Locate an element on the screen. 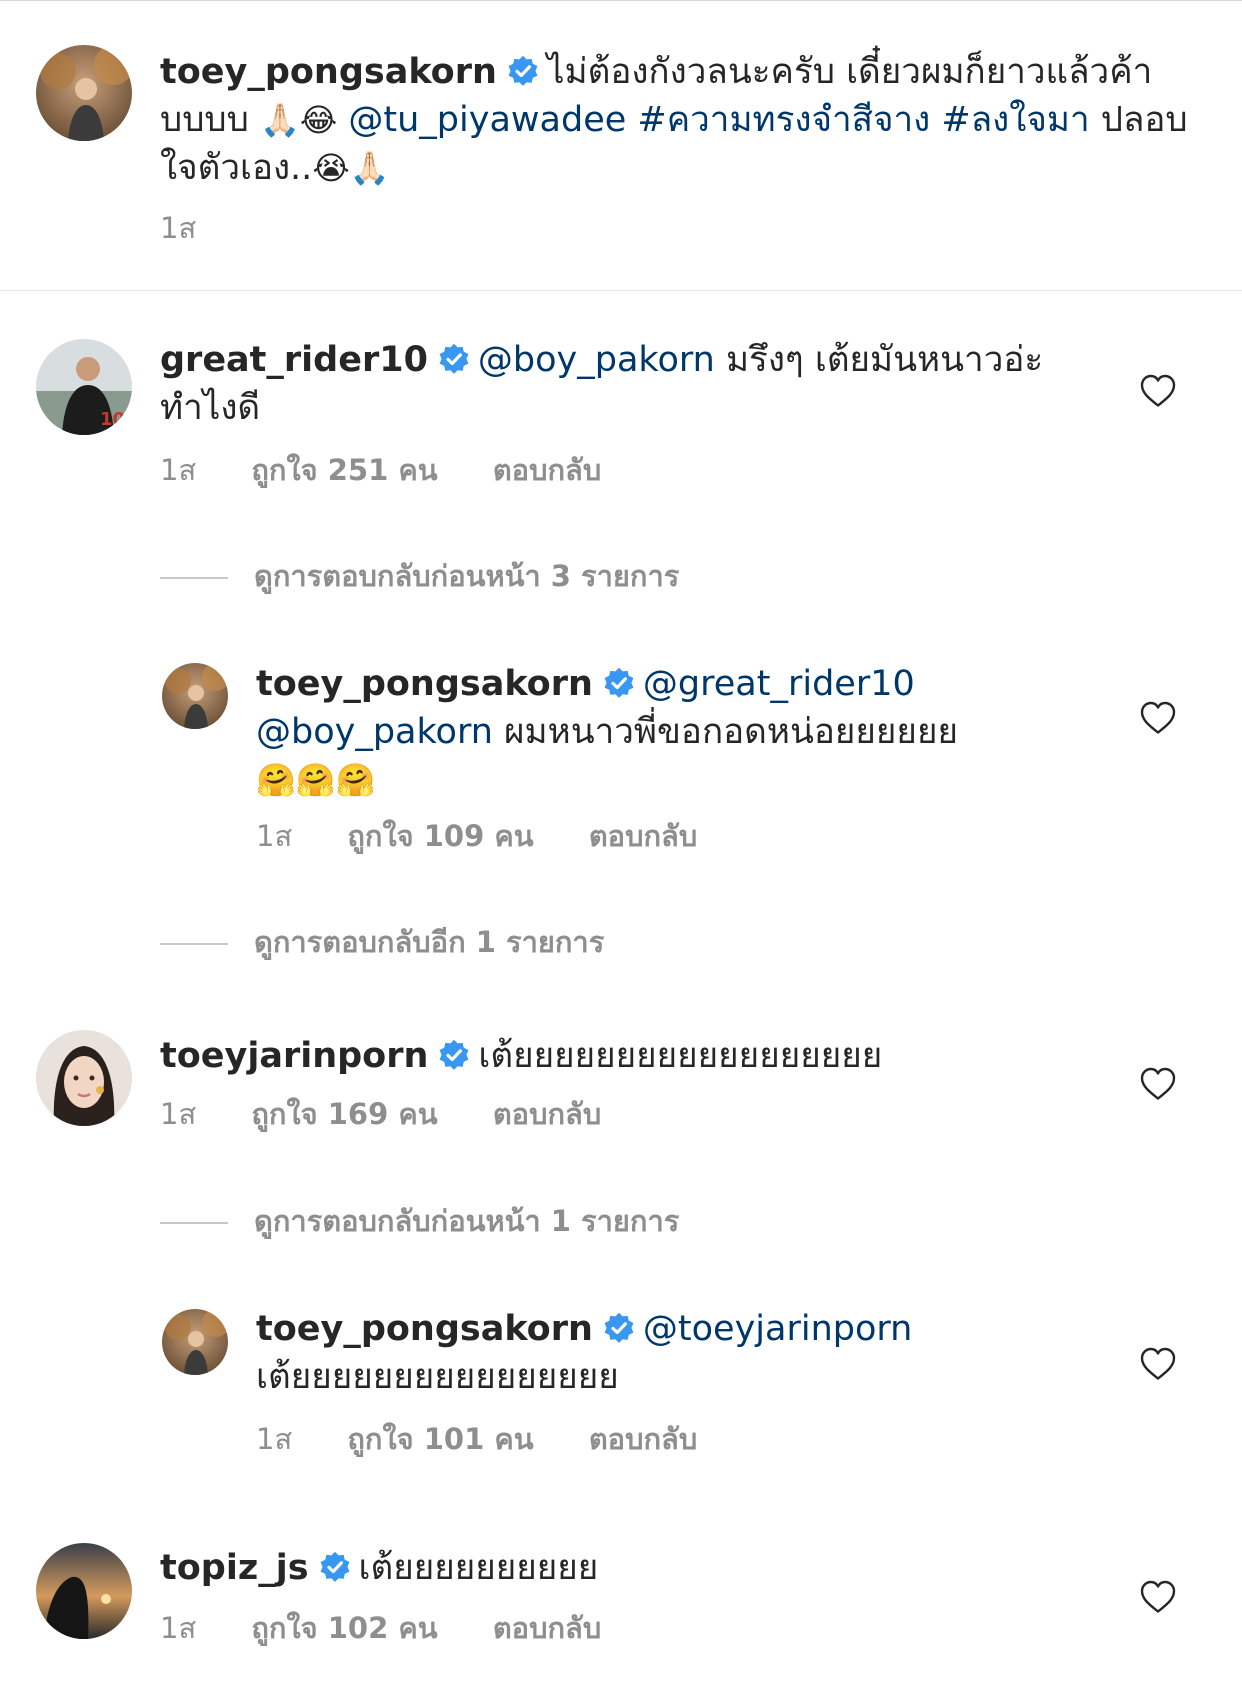 Image resolution: width=1242 pixels, height=1686 pixels. reply-meta: 1ส ถูกใจ 101 คน ตอบกลับ is located at coordinates (499, 1439).